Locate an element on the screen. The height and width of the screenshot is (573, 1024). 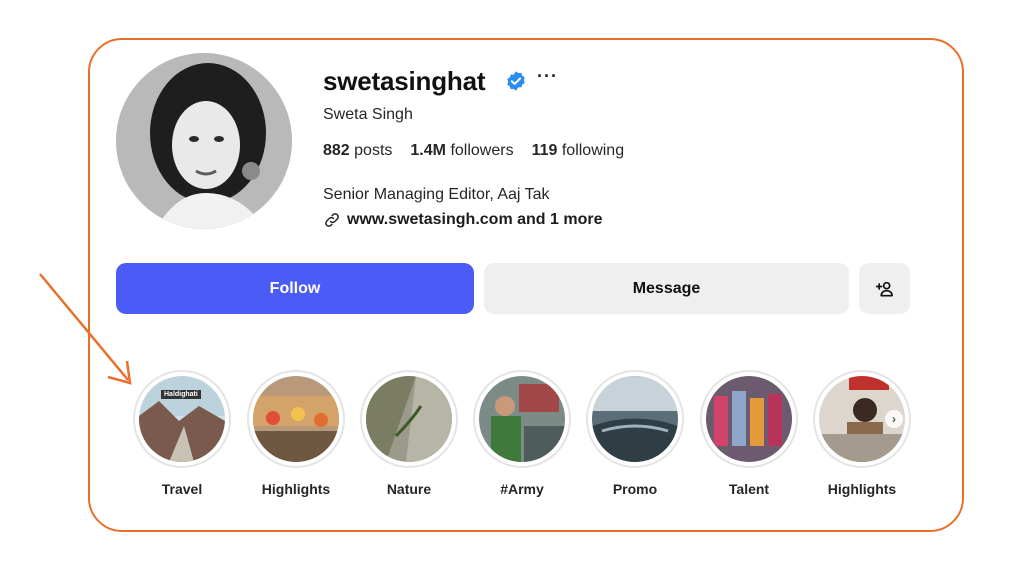
highlight-ring: Haldighati is located at coordinates (182, 419).